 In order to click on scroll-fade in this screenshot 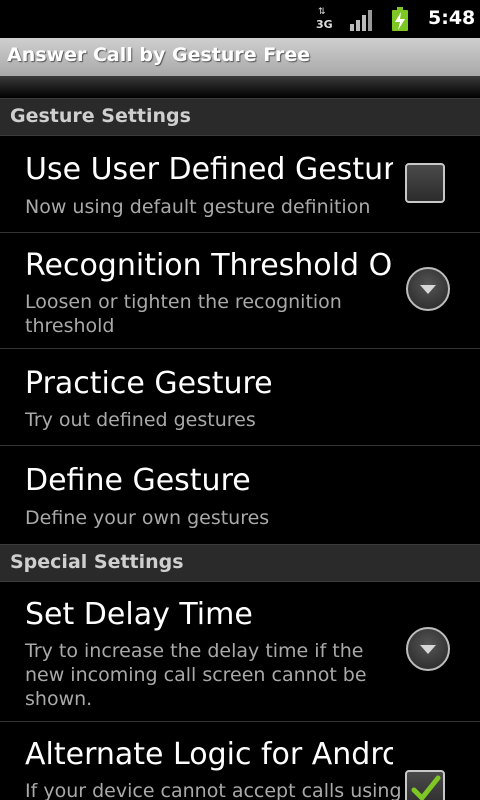, I will do `click(240, 87)`.